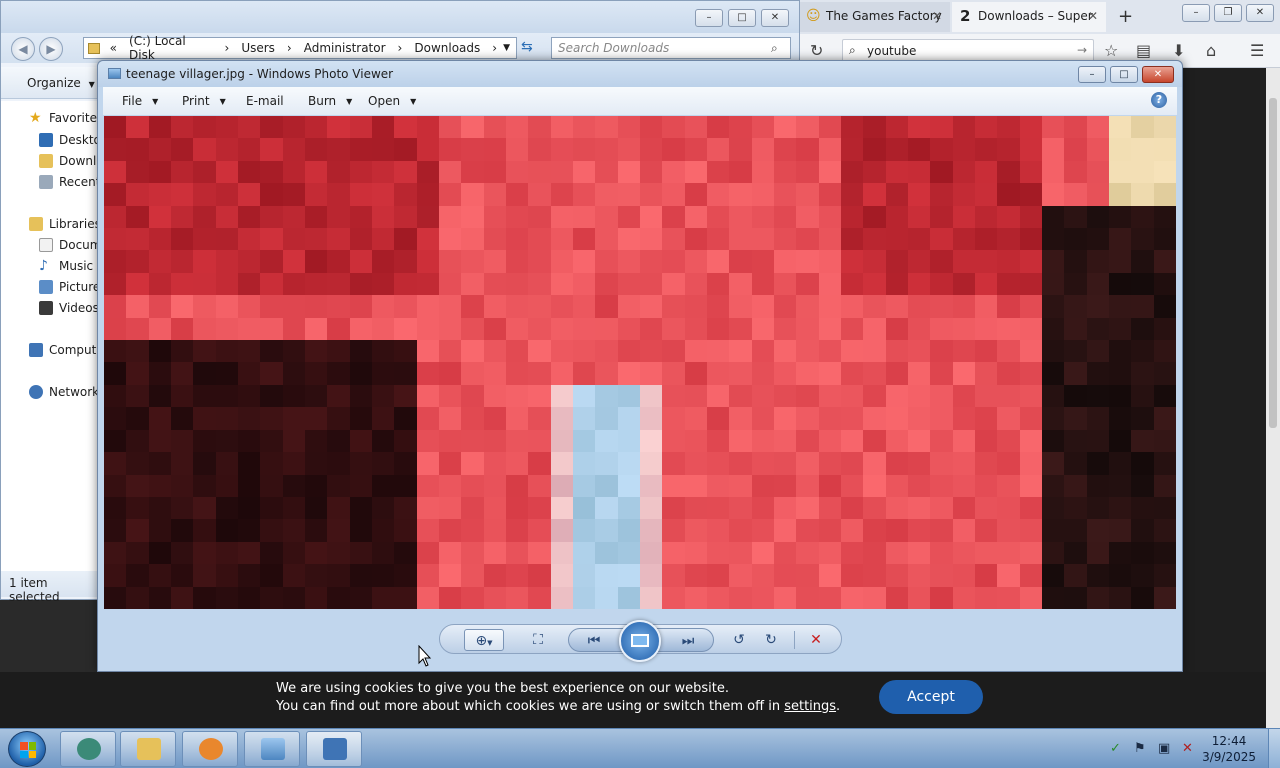  I want to click on start-button, so click(27, 749).